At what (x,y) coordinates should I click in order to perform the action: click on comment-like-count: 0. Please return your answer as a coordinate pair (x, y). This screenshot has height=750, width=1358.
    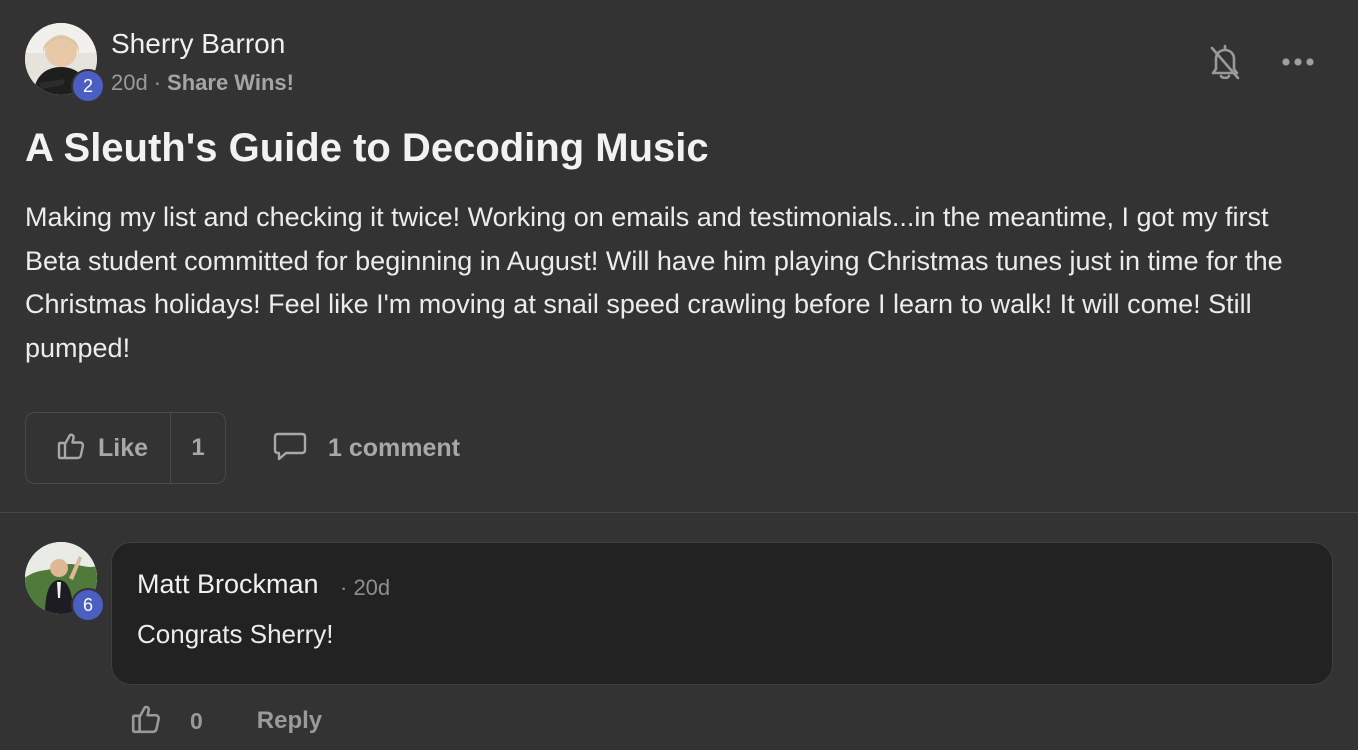
    Looking at the image, I should click on (196, 720).